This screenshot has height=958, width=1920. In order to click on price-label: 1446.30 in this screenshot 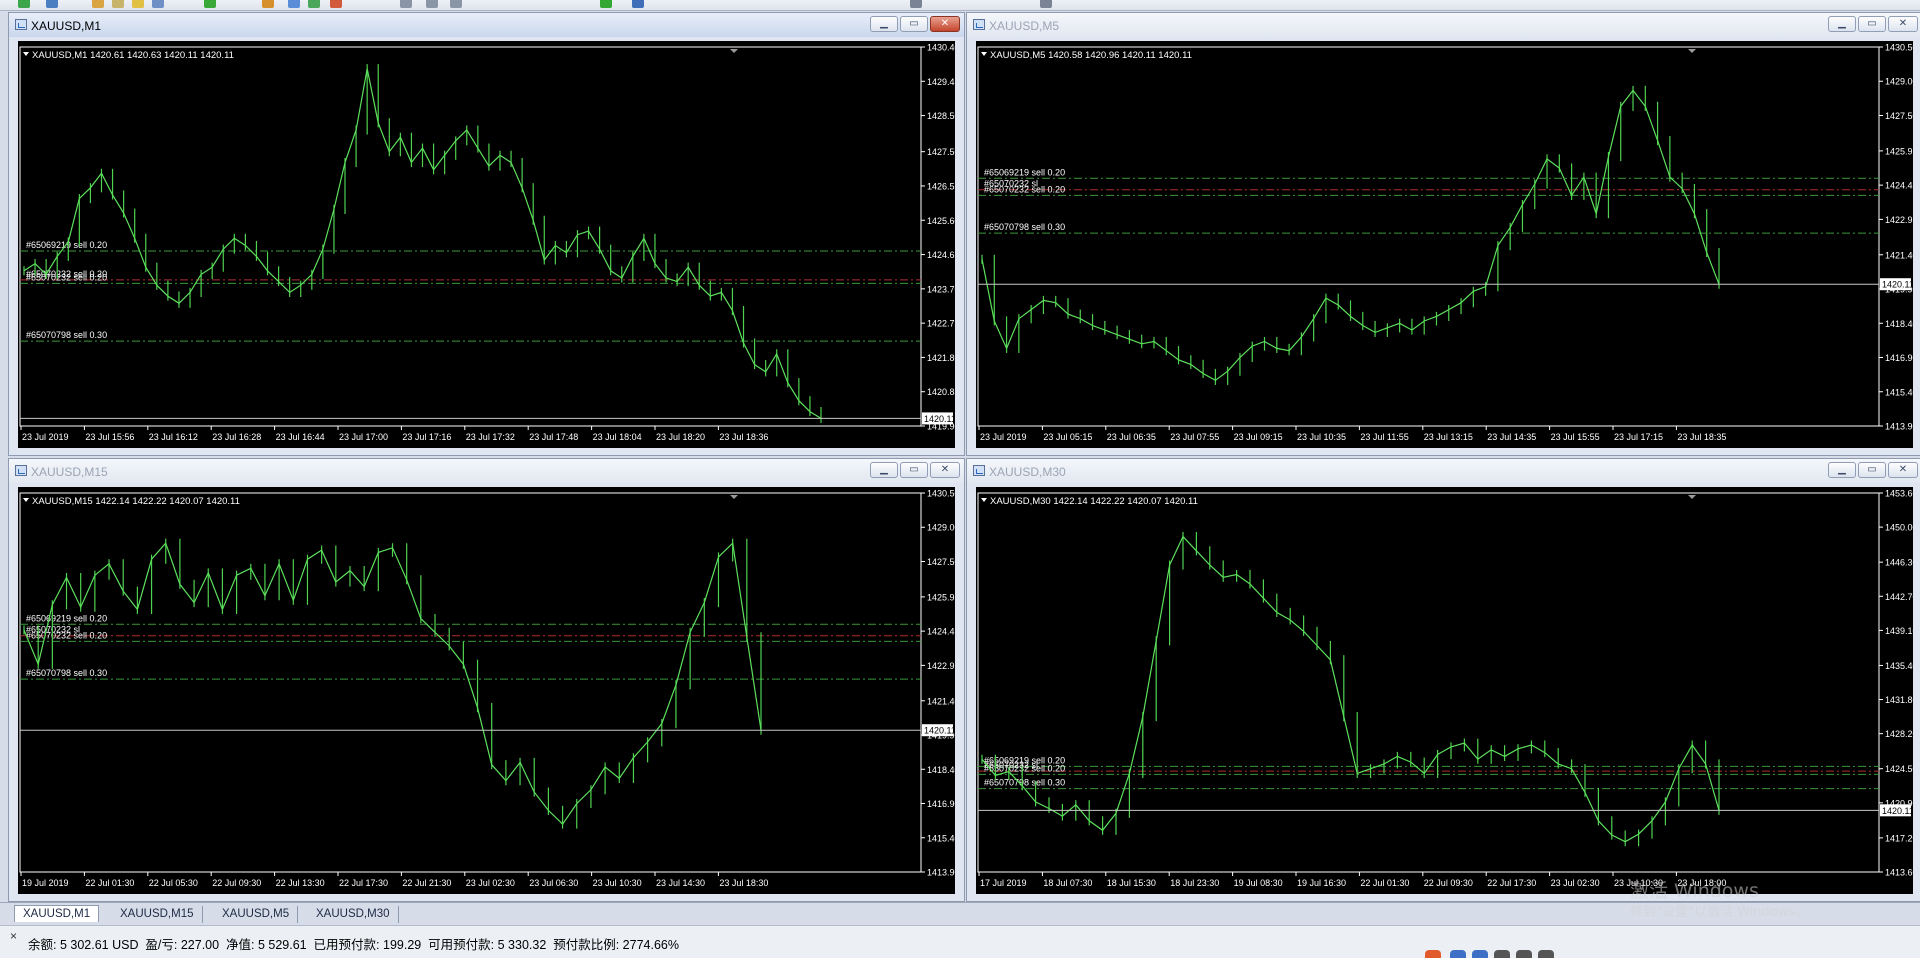, I will do `click(1899, 563)`.